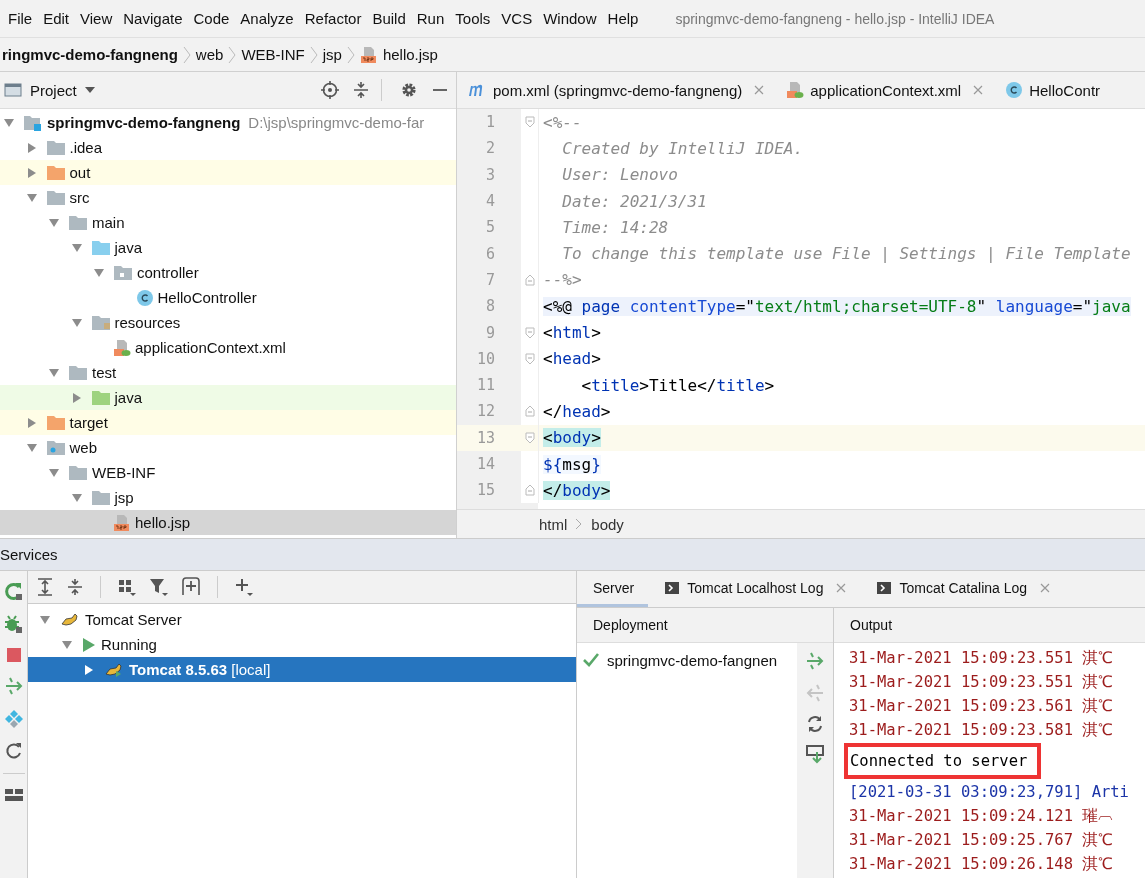  I want to click on line-number: 2, so click(489, 148).